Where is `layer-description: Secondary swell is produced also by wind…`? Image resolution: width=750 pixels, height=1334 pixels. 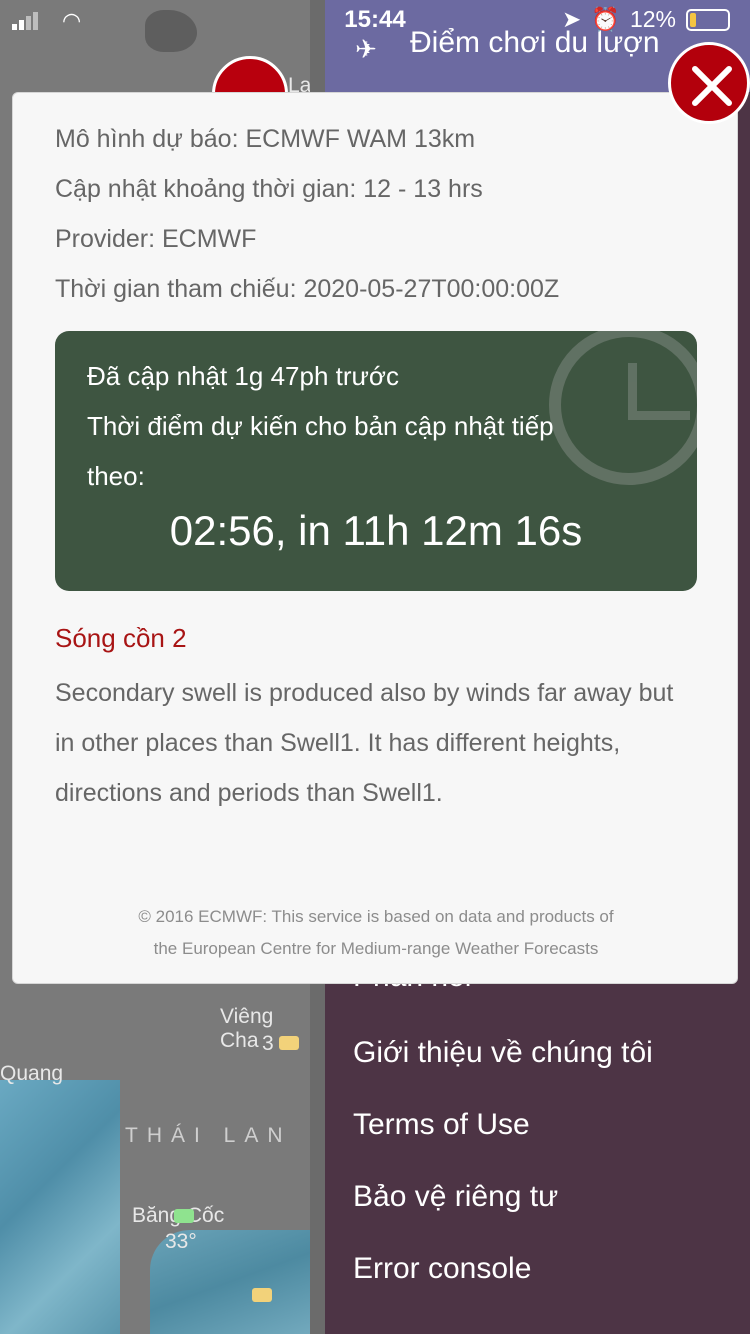
layer-description: Secondary swell is produced also by wind… is located at coordinates (364, 743).